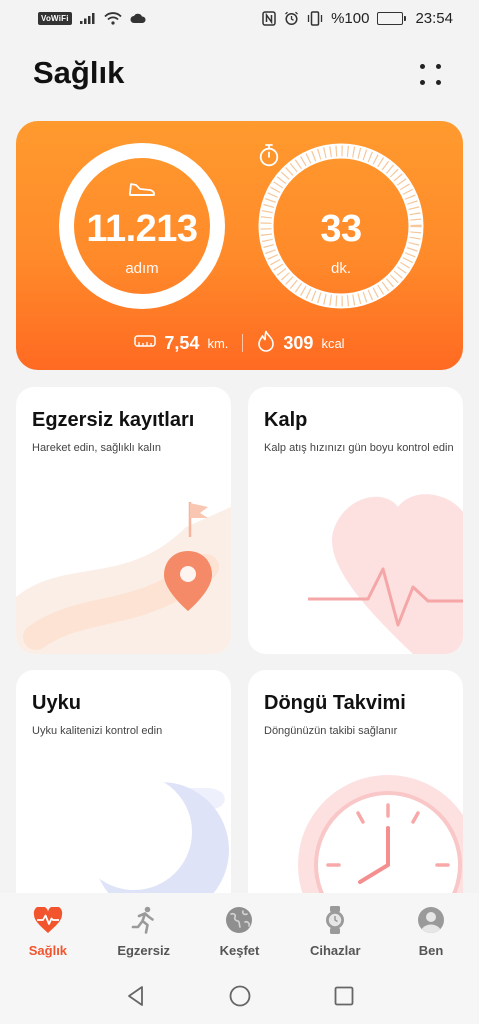  Describe the element at coordinates (430, 74) in the screenshot. I see `more-options-button` at that location.